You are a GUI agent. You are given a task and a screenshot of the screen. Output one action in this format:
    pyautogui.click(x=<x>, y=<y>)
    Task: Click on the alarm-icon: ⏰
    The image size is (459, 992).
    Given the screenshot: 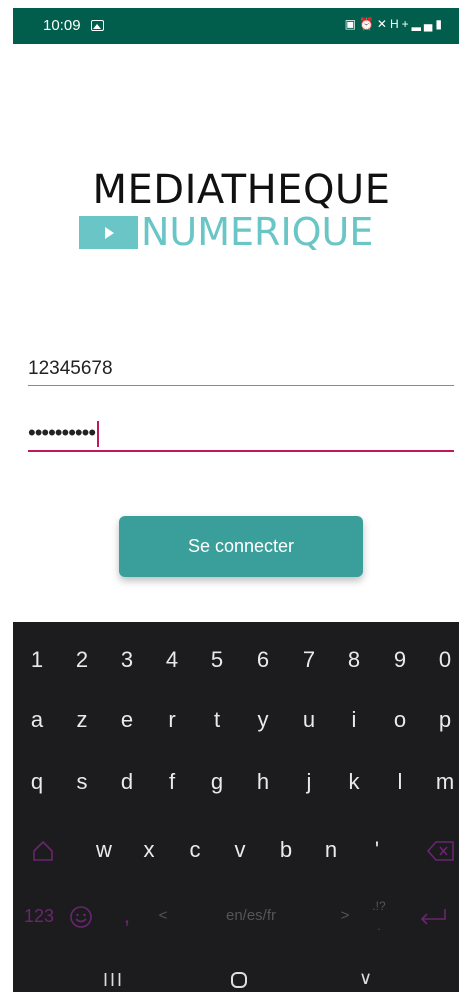 What is the action you would take?
    pyautogui.click(x=367, y=24)
    